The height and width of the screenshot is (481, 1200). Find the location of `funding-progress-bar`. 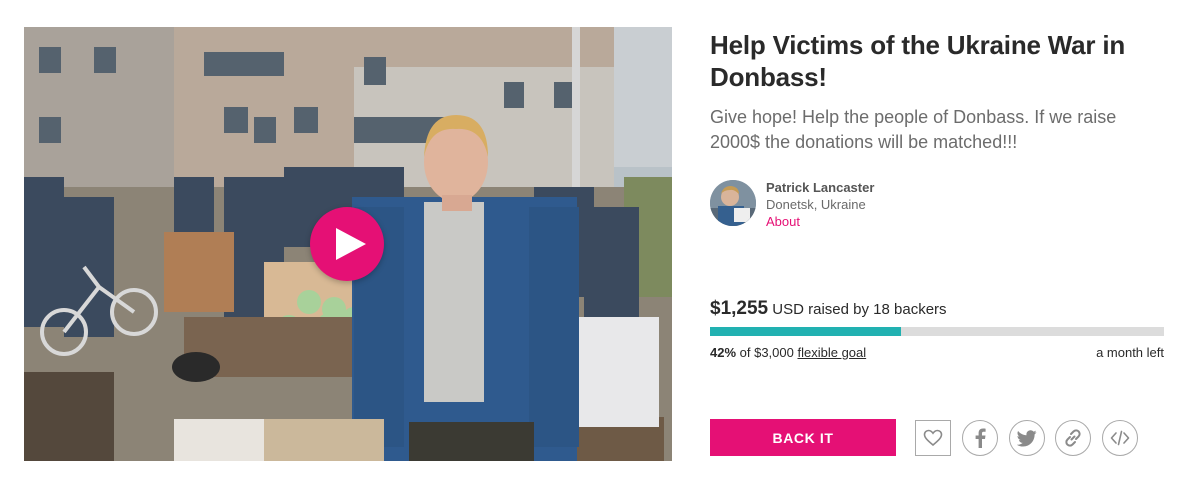

funding-progress-bar is located at coordinates (937, 331).